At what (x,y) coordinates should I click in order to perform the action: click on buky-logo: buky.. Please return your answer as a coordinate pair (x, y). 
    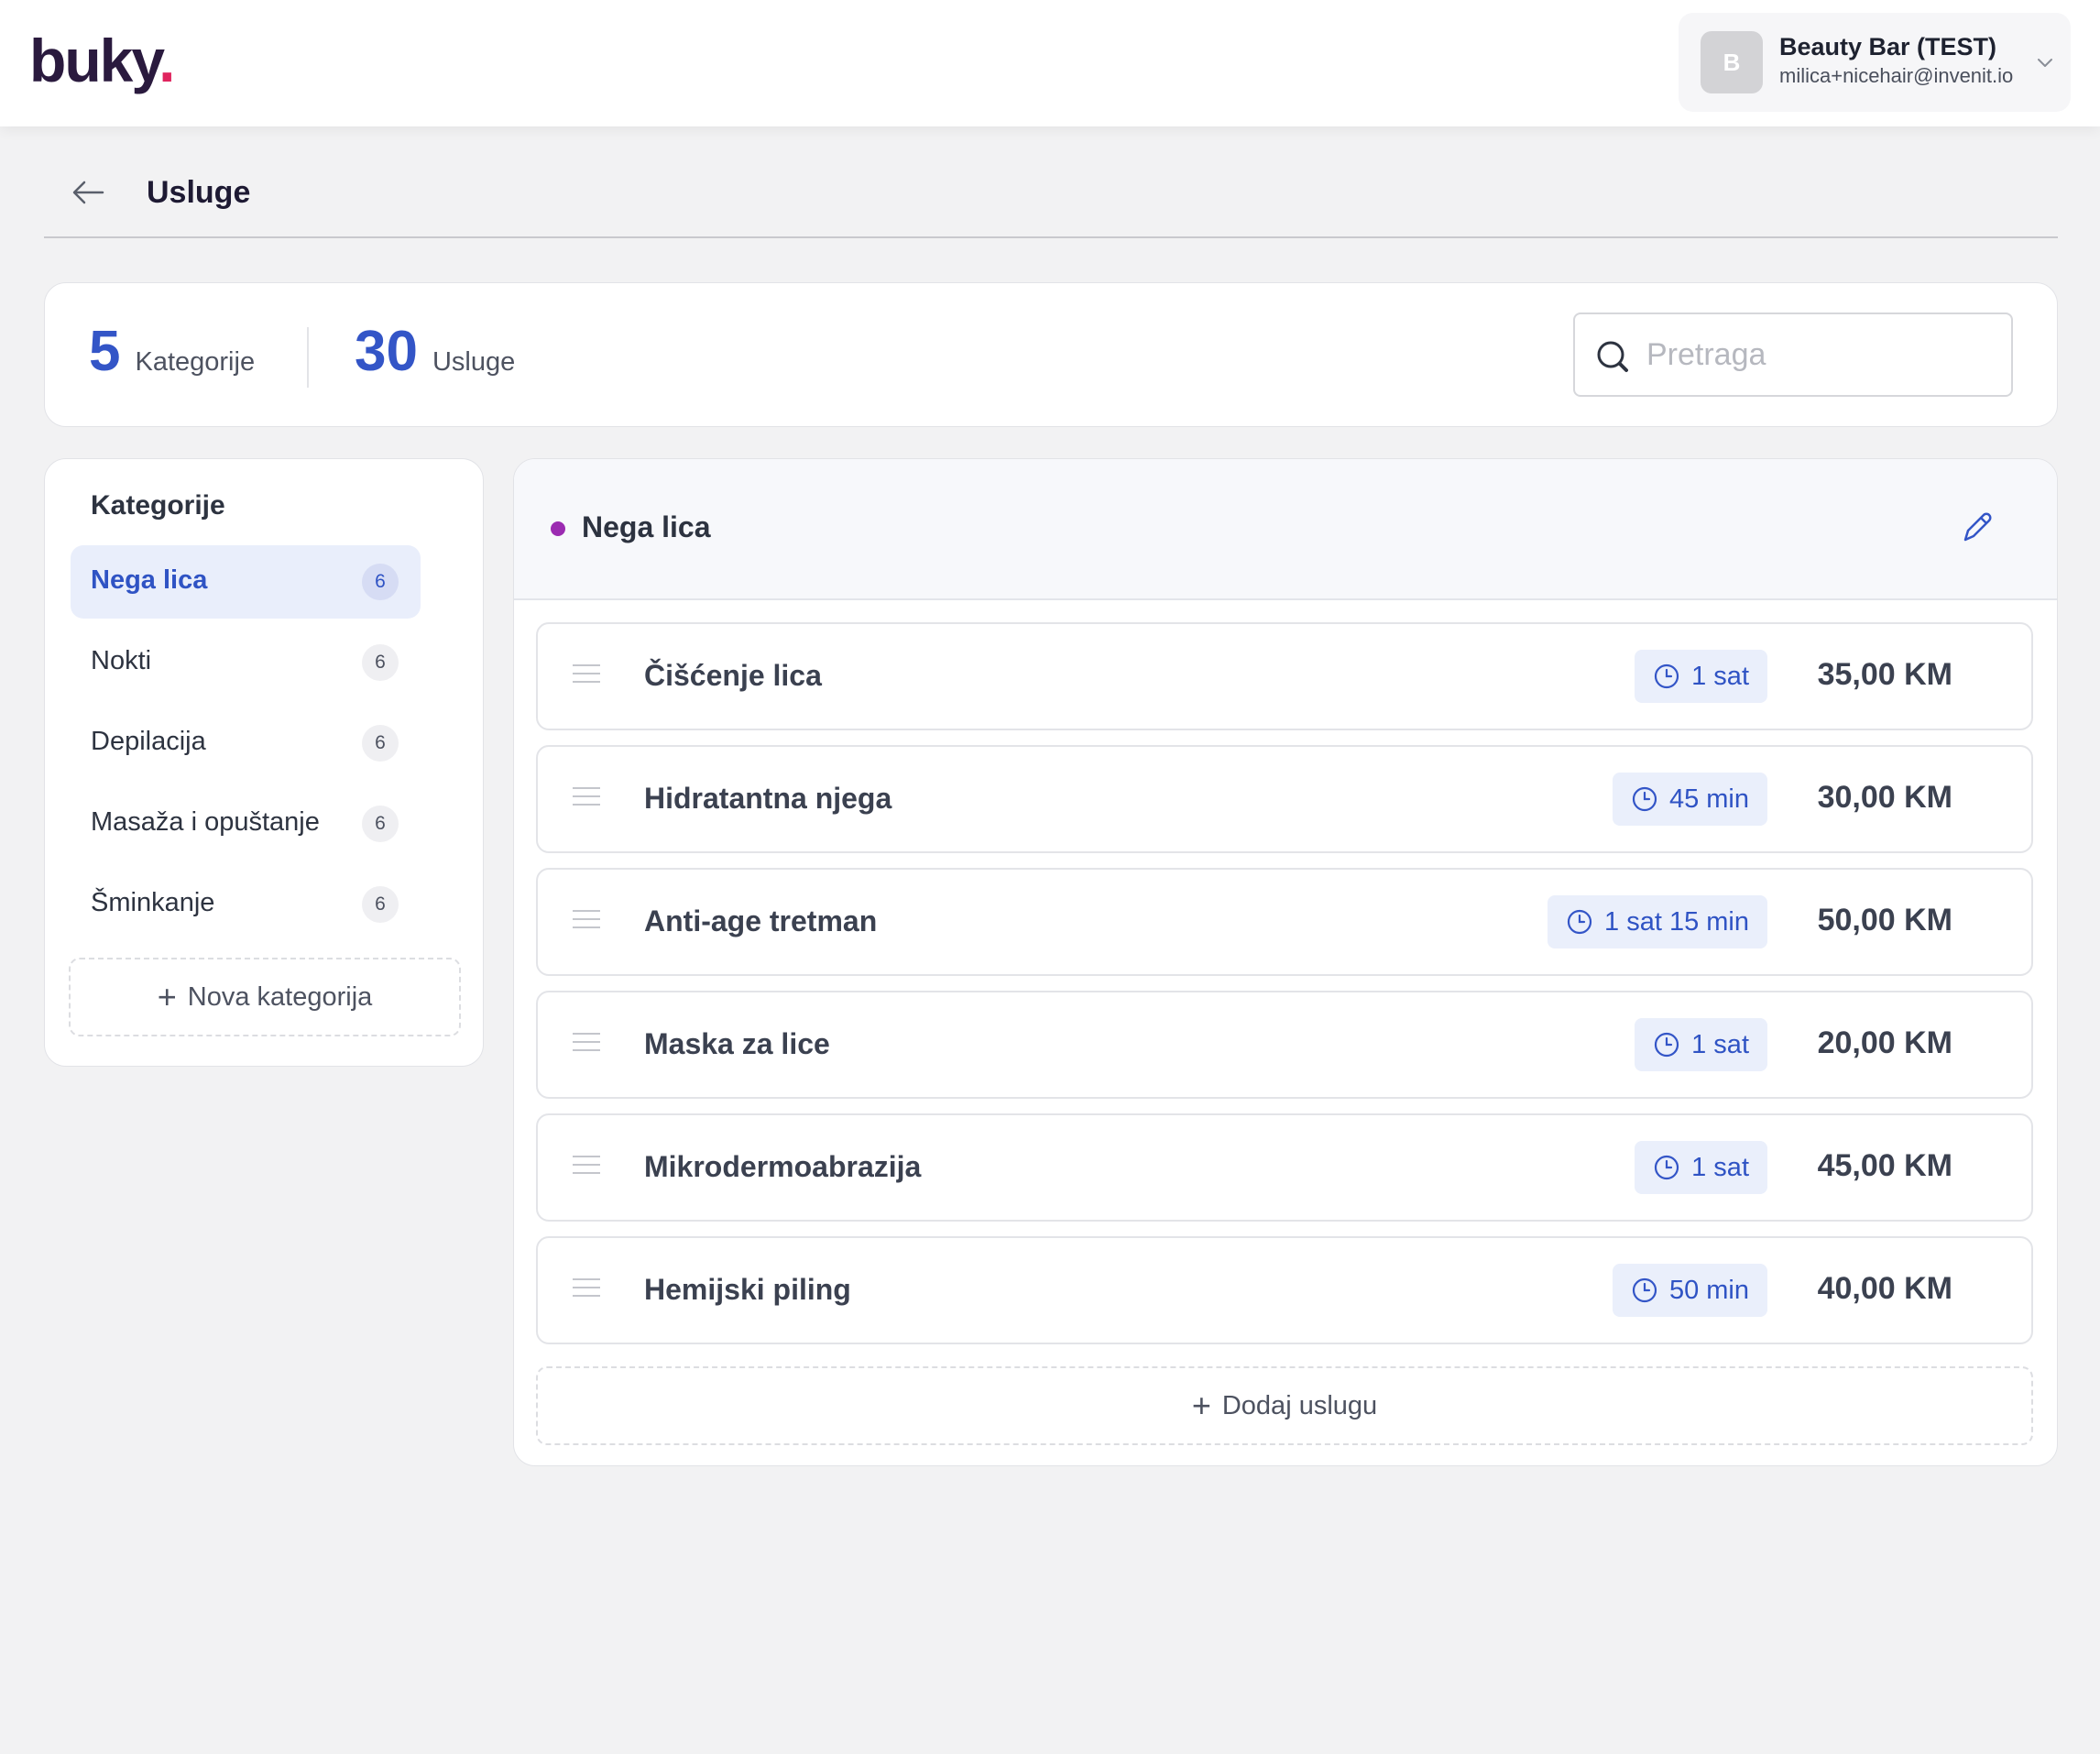
    Looking at the image, I should click on (102, 60).